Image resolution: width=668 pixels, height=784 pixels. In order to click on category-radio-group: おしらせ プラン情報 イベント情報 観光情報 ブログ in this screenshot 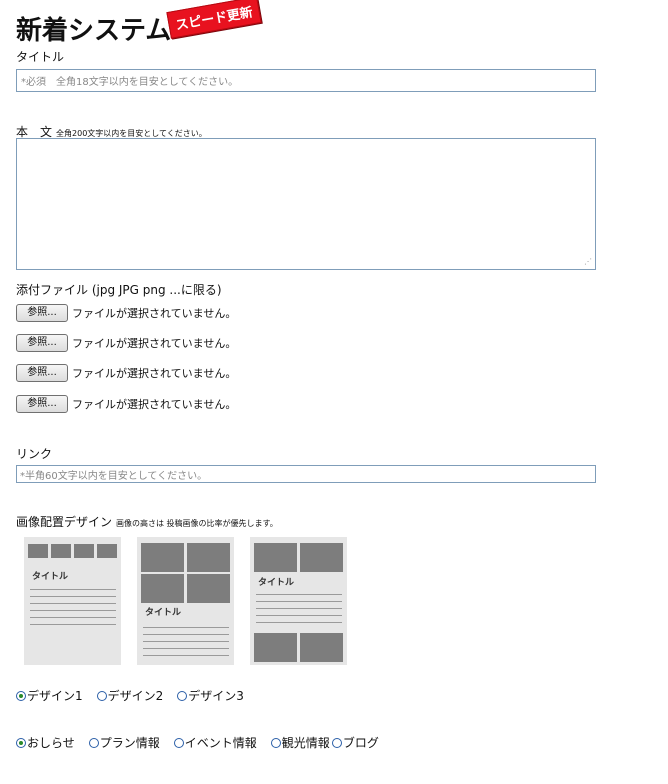, I will do `click(197, 742)`.